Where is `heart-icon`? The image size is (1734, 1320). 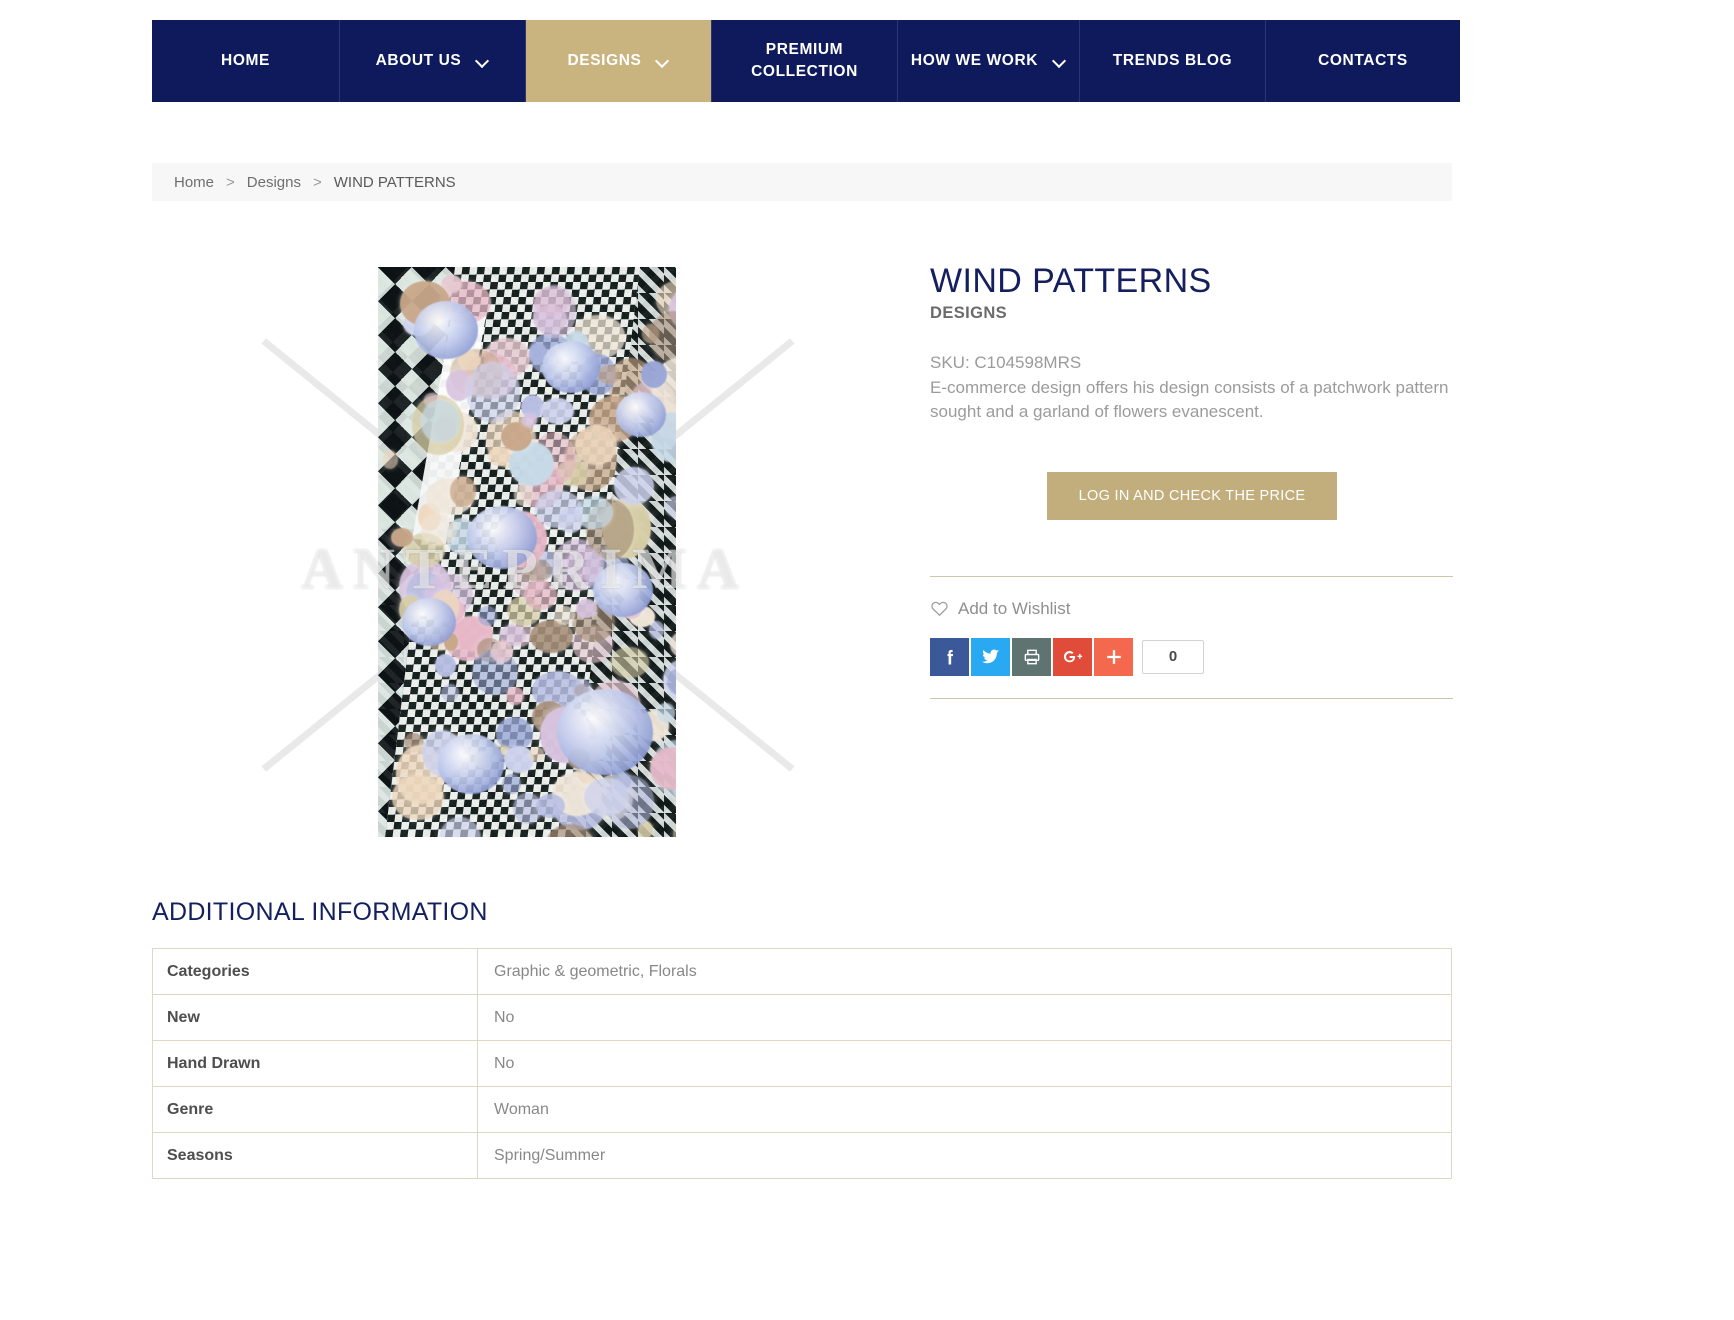
heart-icon is located at coordinates (939, 608).